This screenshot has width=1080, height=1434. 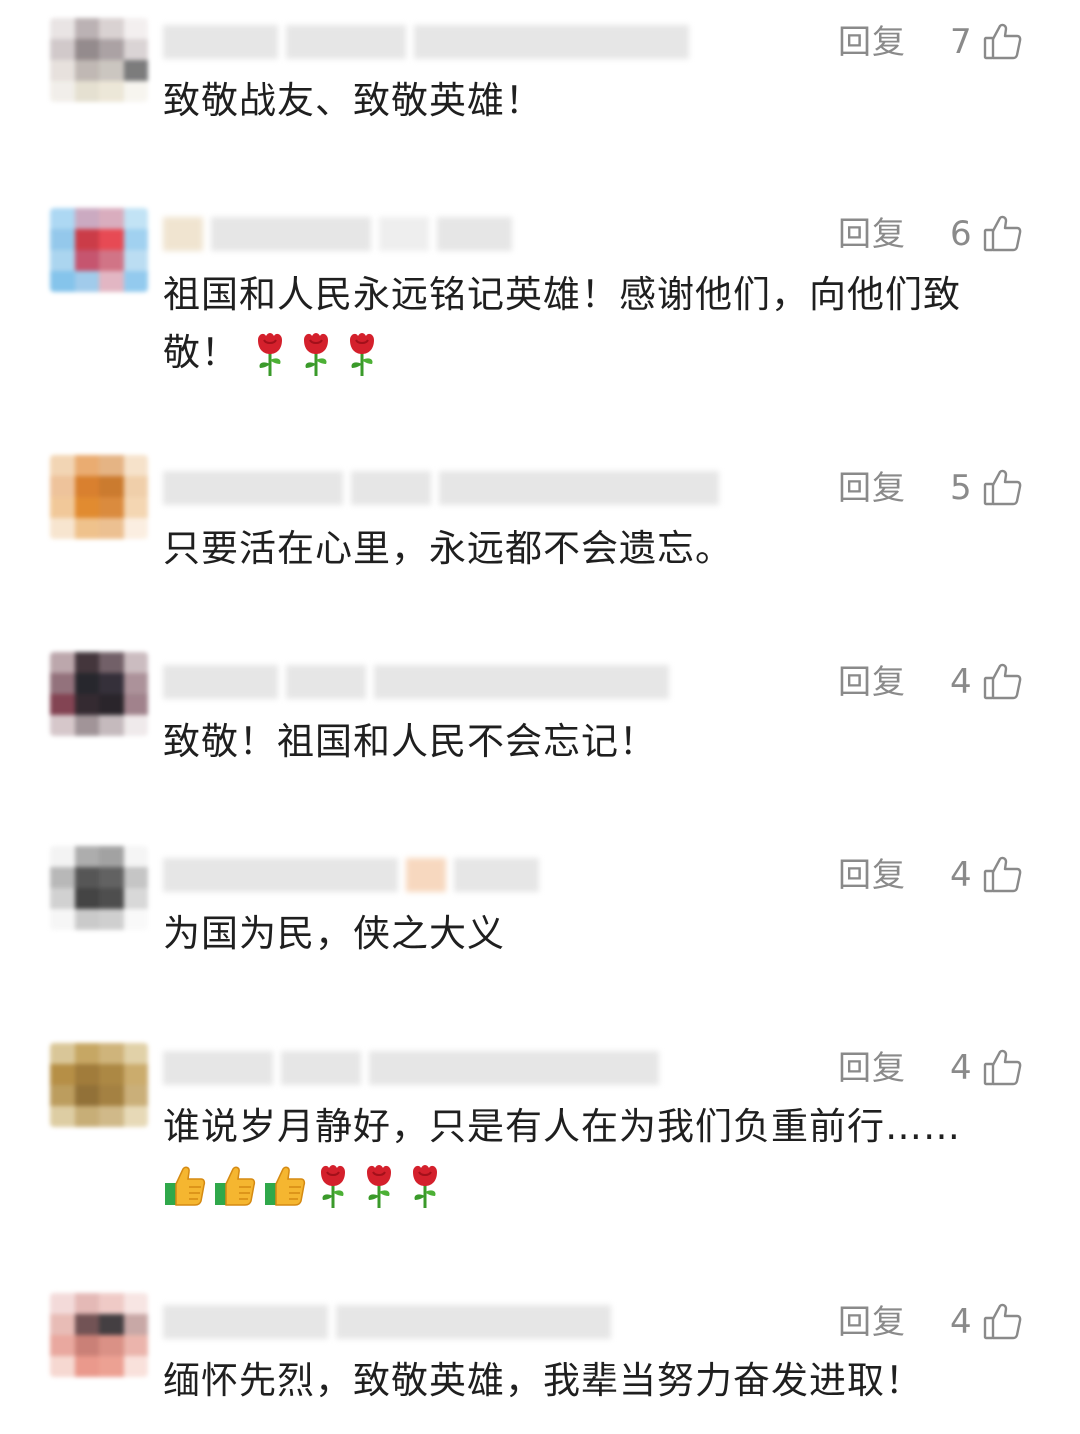 I want to click on comment-text: 祖国和人民永远铭记英雄！感谢他们，向他们致, so click(x=562, y=294).